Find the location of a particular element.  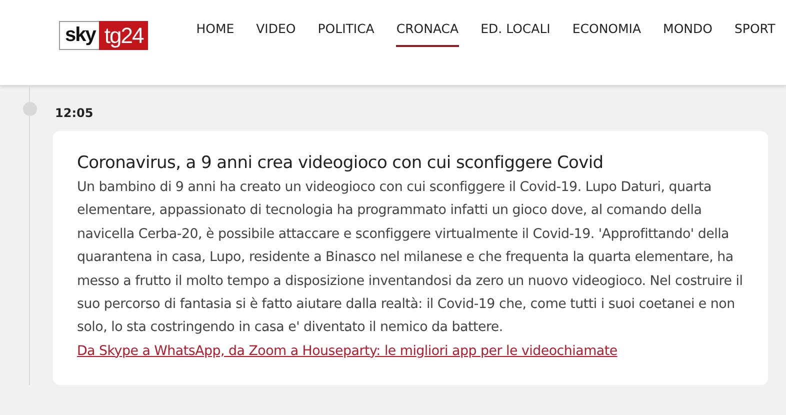

logo: sky tg24 is located at coordinates (103, 35).